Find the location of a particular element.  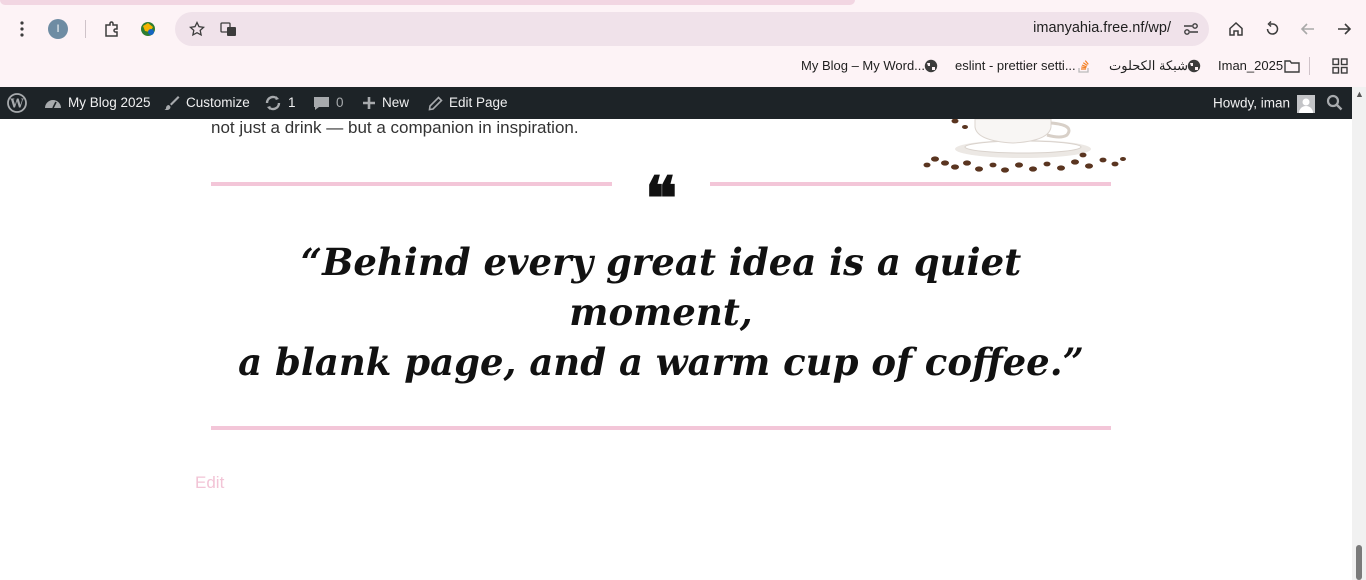

admin-search-icon is located at coordinates (1334, 104).